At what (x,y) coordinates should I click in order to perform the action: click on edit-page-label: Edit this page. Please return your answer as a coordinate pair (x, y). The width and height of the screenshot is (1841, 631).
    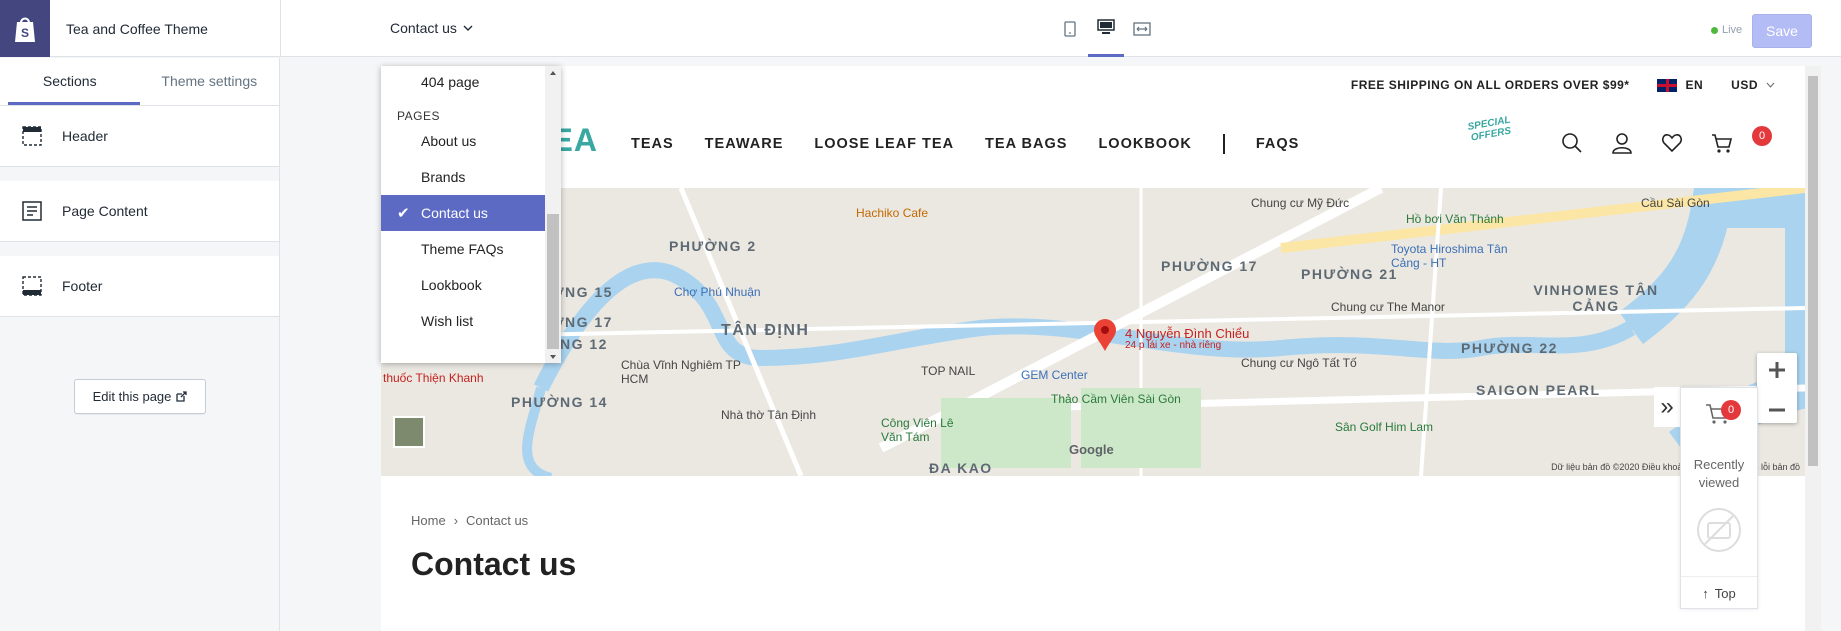
    Looking at the image, I should click on (132, 396).